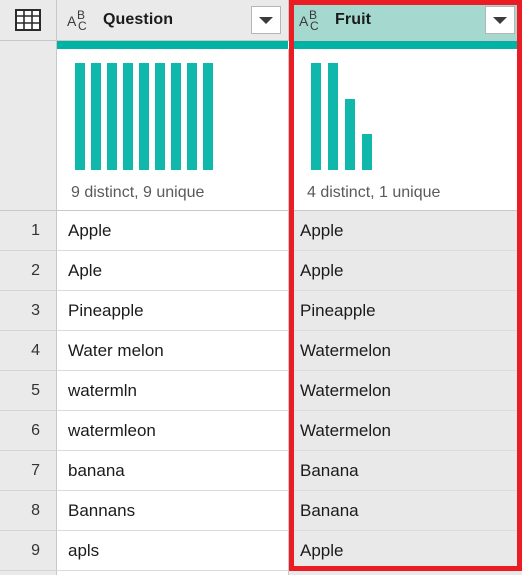  What do you see at coordinates (173, 511) in the screenshot?
I see `cell-question: Bannans` at bounding box center [173, 511].